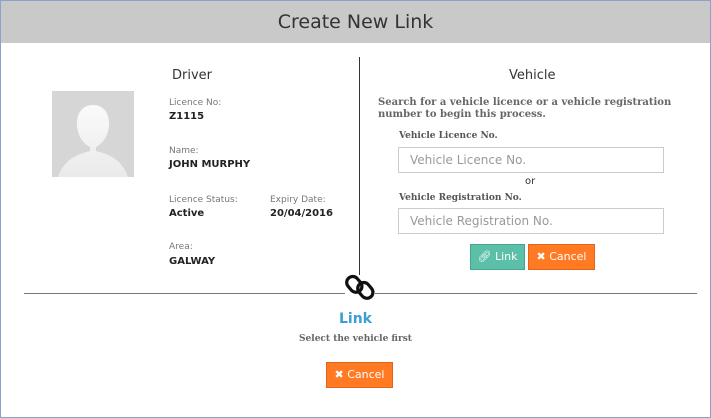 The height and width of the screenshot is (418, 711). I want to click on link-button: 🔗︎ Link, so click(497, 257).